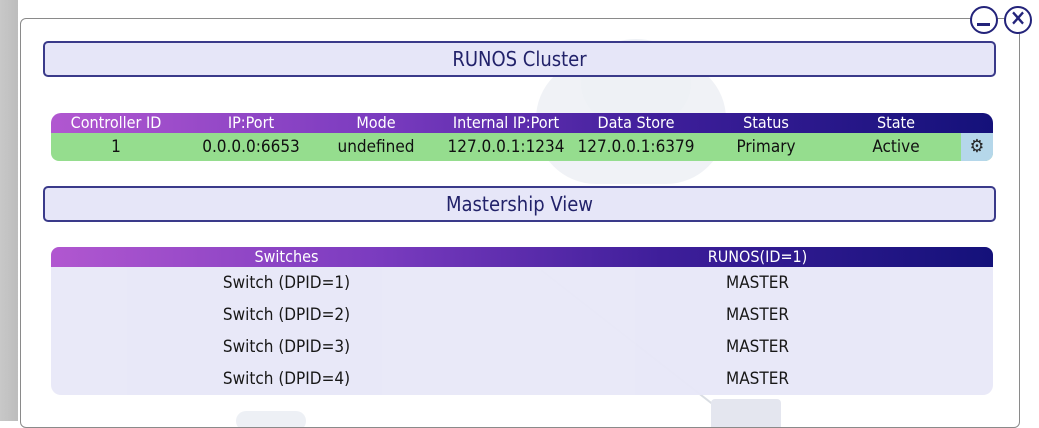 The width and height of the screenshot is (1039, 428). What do you see at coordinates (376, 147) in the screenshot?
I see `cell-mode: undefined` at bounding box center [376, 147].